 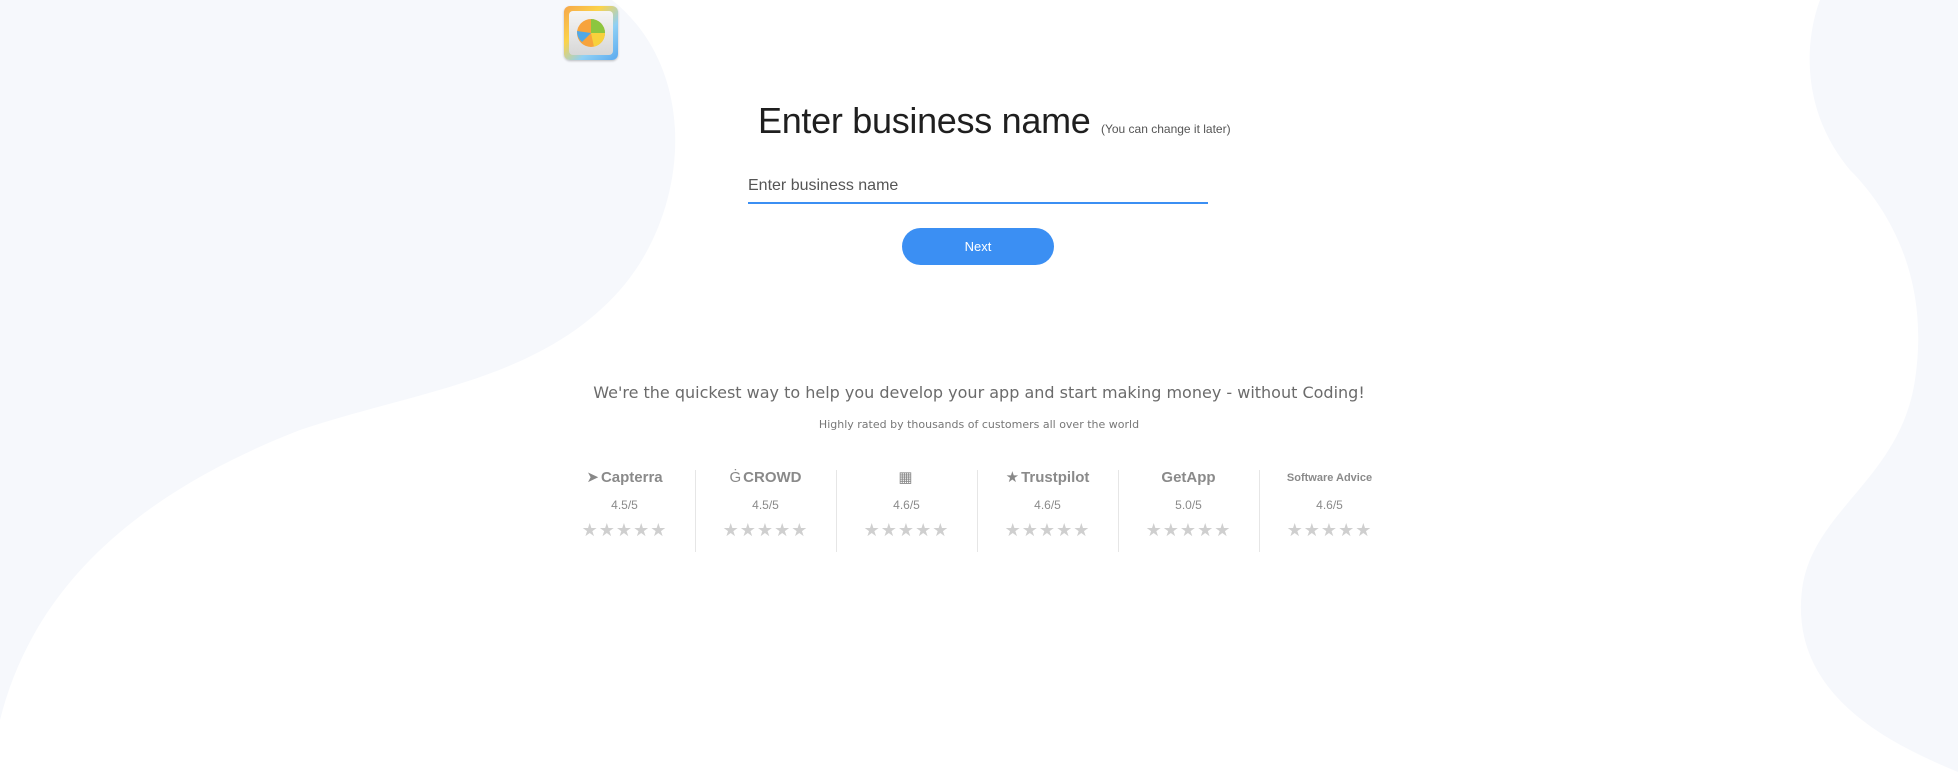 I want to click on rating-software-advice: Software Advice 4.6/5 ★★★★★, so click(x=1329, y=509).